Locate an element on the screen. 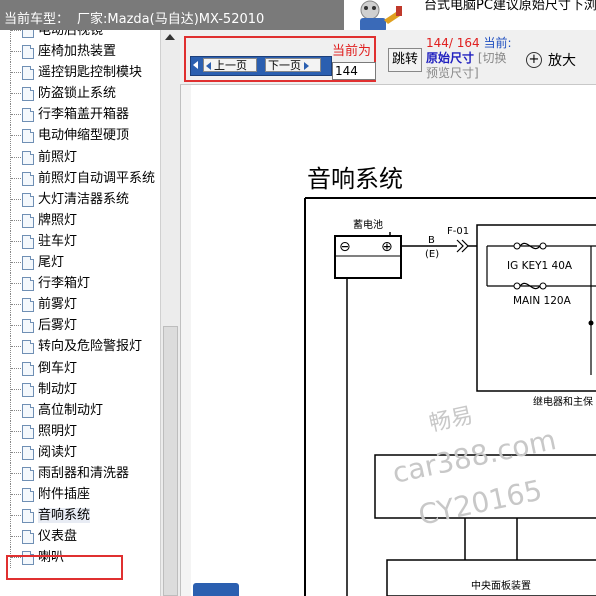  prev-page-button: 上一页 is located at coordinates (230, 65).